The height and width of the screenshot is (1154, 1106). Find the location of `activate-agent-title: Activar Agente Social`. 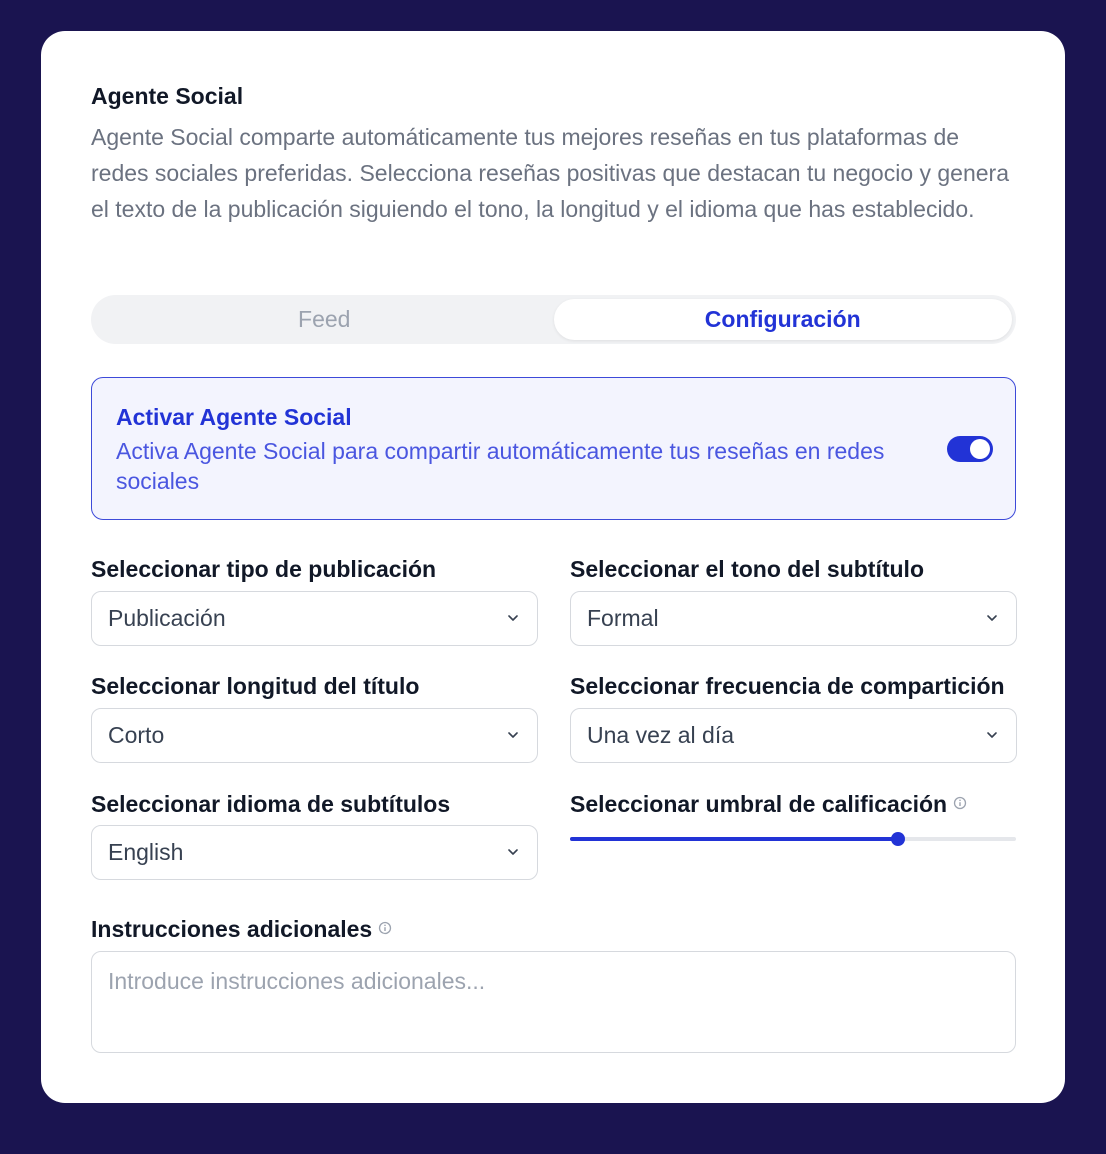

activate-agent-title: Activar Agente Social is located at coordinates (234, 417).